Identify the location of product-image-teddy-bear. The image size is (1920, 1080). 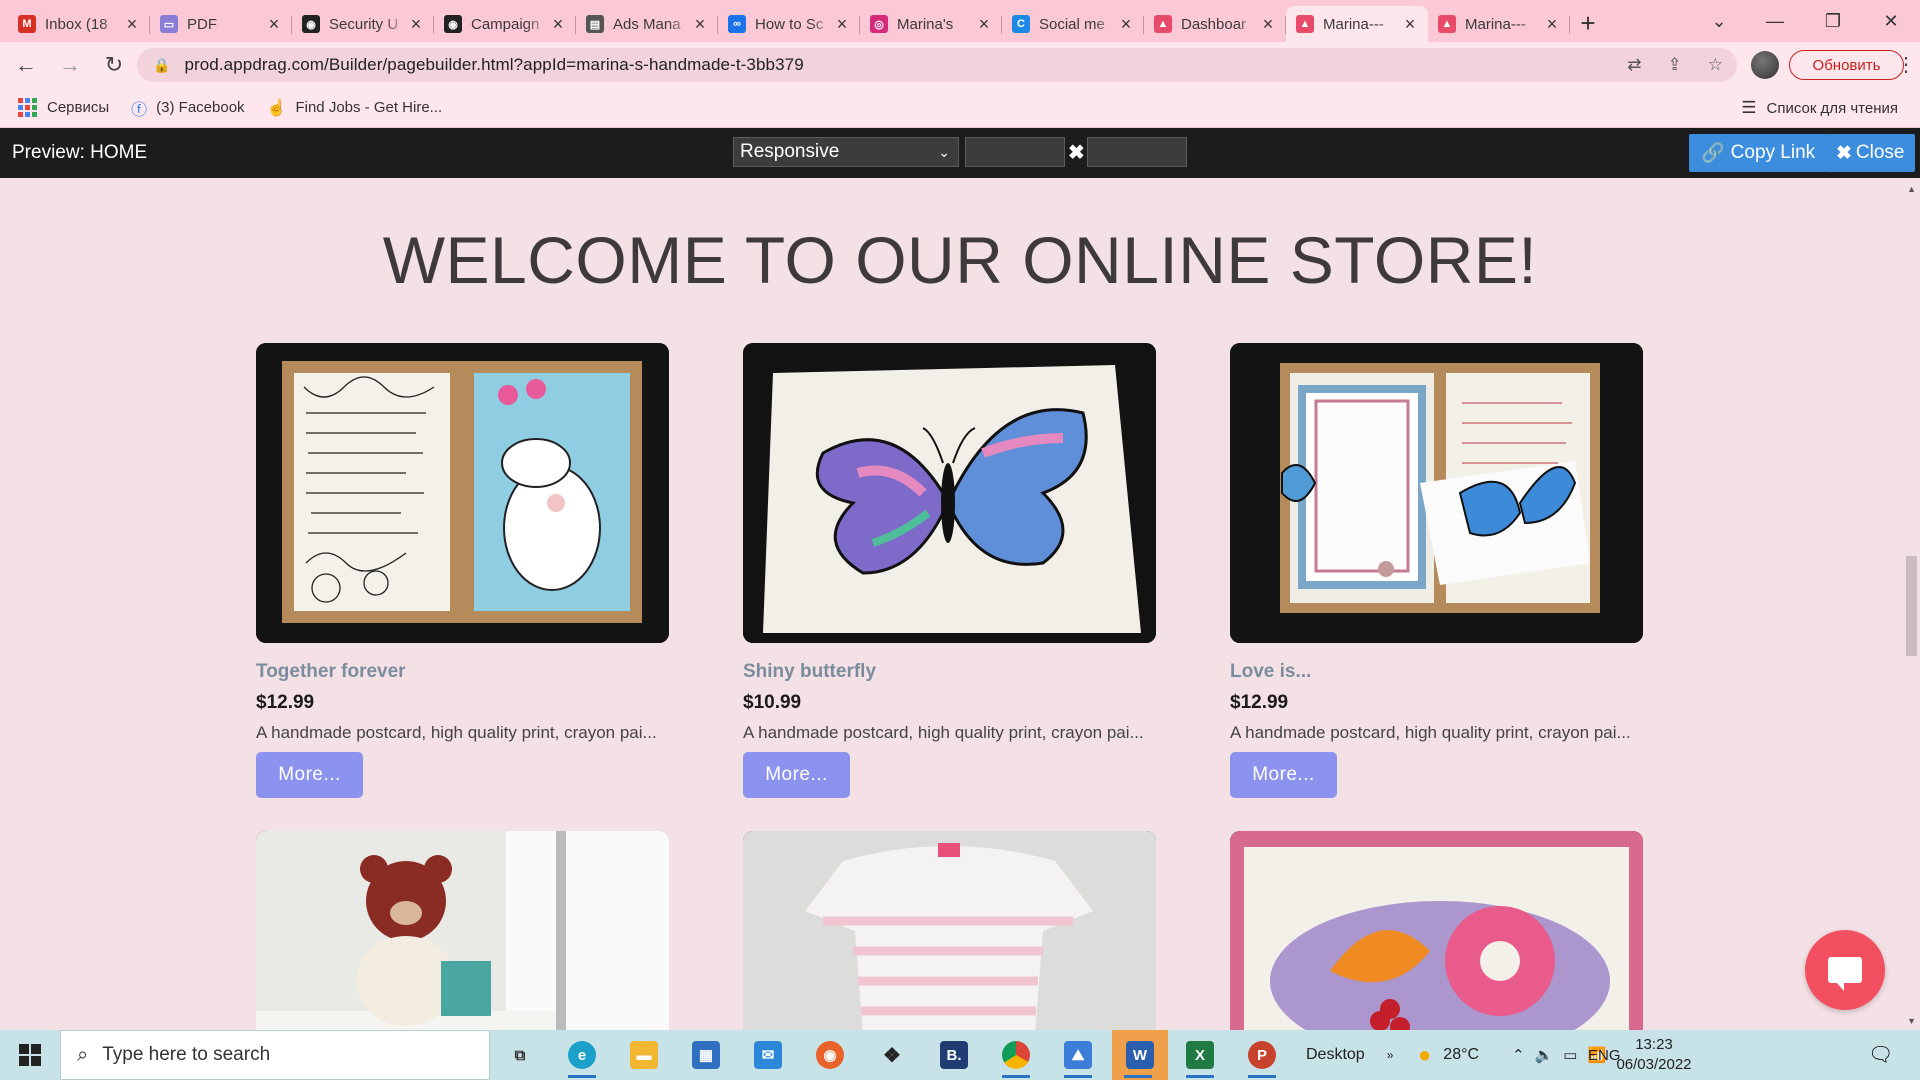
(462, 930).